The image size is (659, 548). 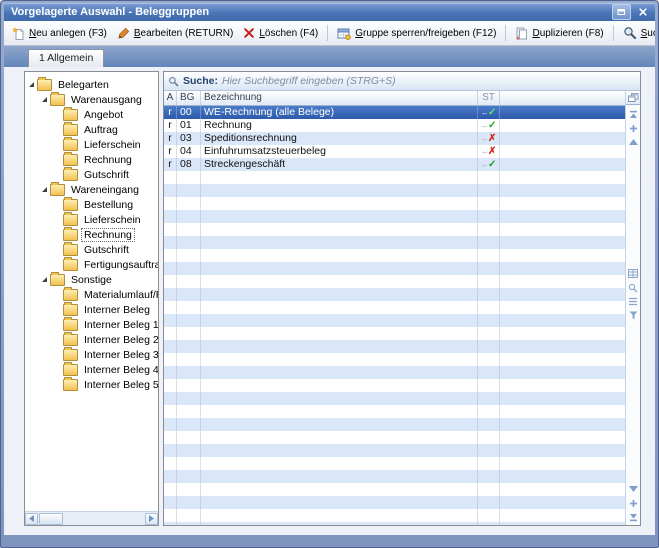 I want to click on lock-group-button: Gruppe sperren/freigeben (F12), so click(x=416, y=33).